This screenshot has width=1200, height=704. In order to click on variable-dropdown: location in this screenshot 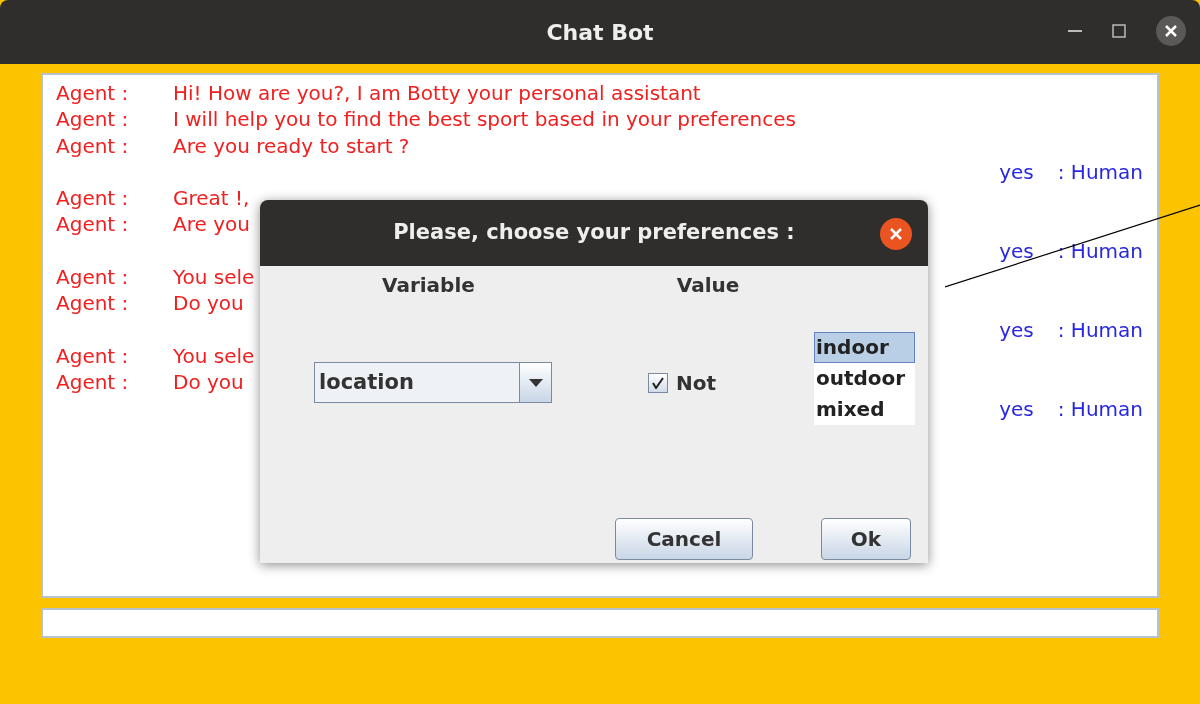, I will do `click(433, 382)`.